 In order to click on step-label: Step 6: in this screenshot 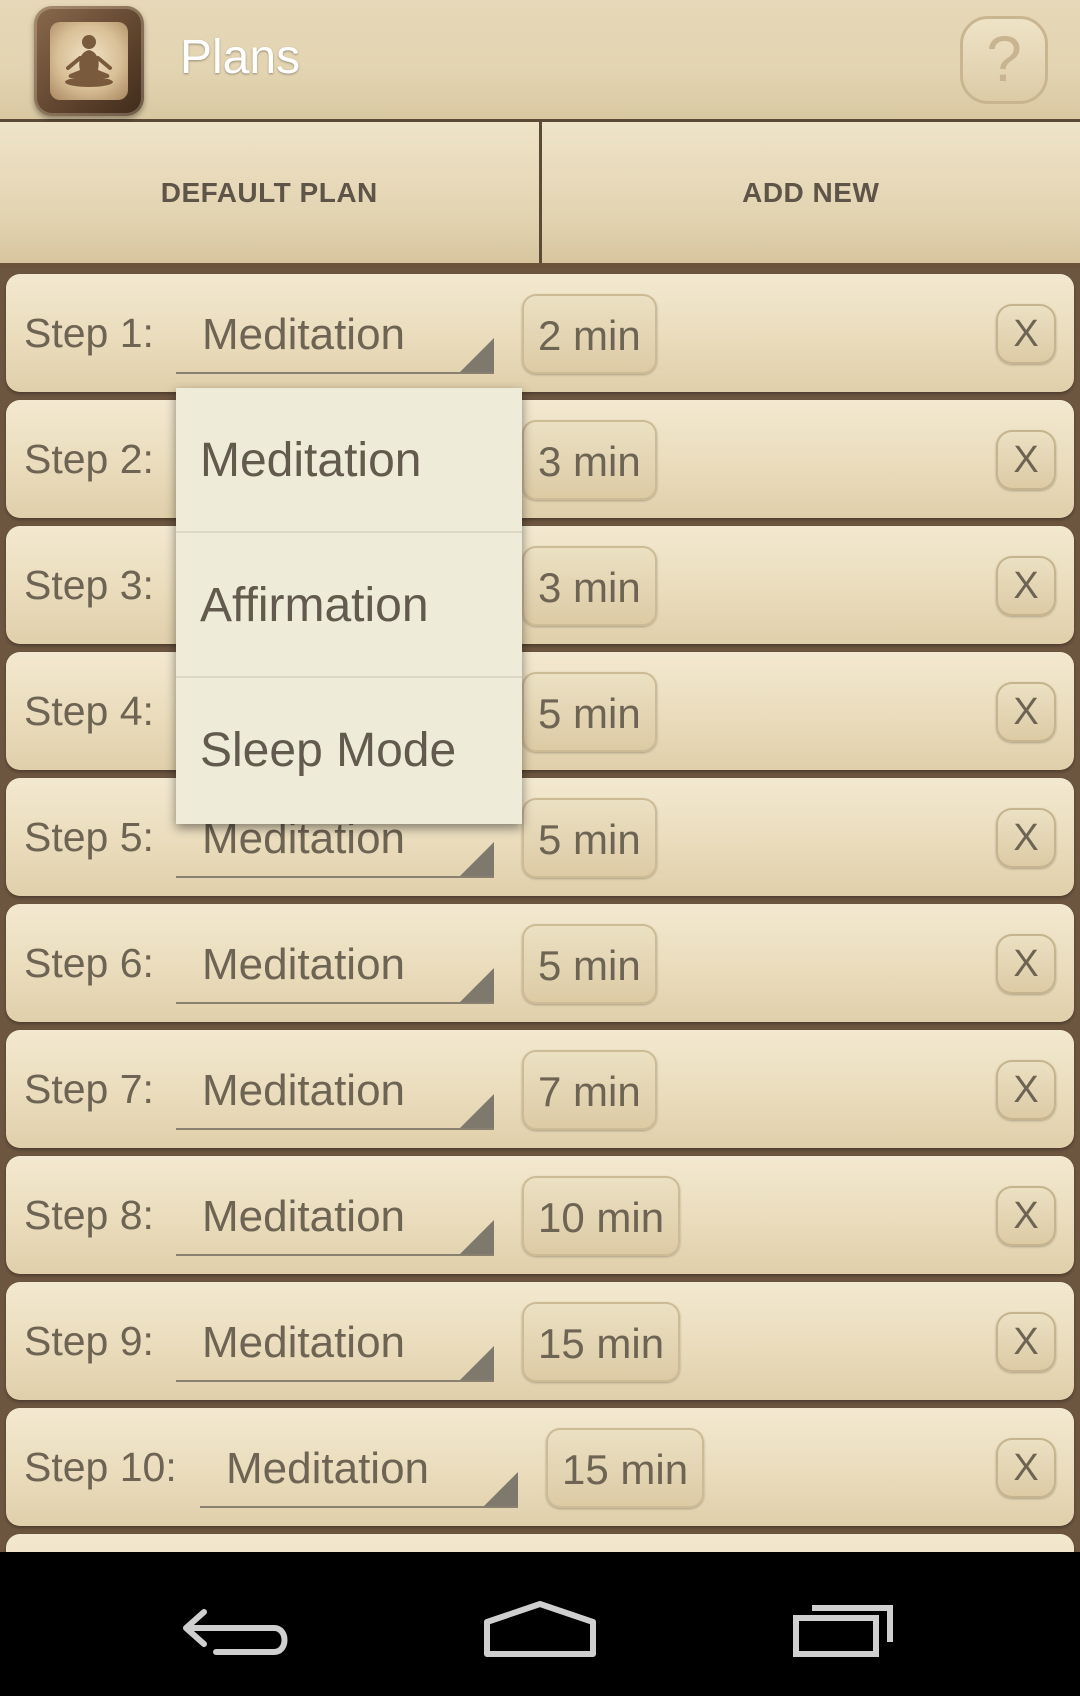, I will do `click(89, 963)`.